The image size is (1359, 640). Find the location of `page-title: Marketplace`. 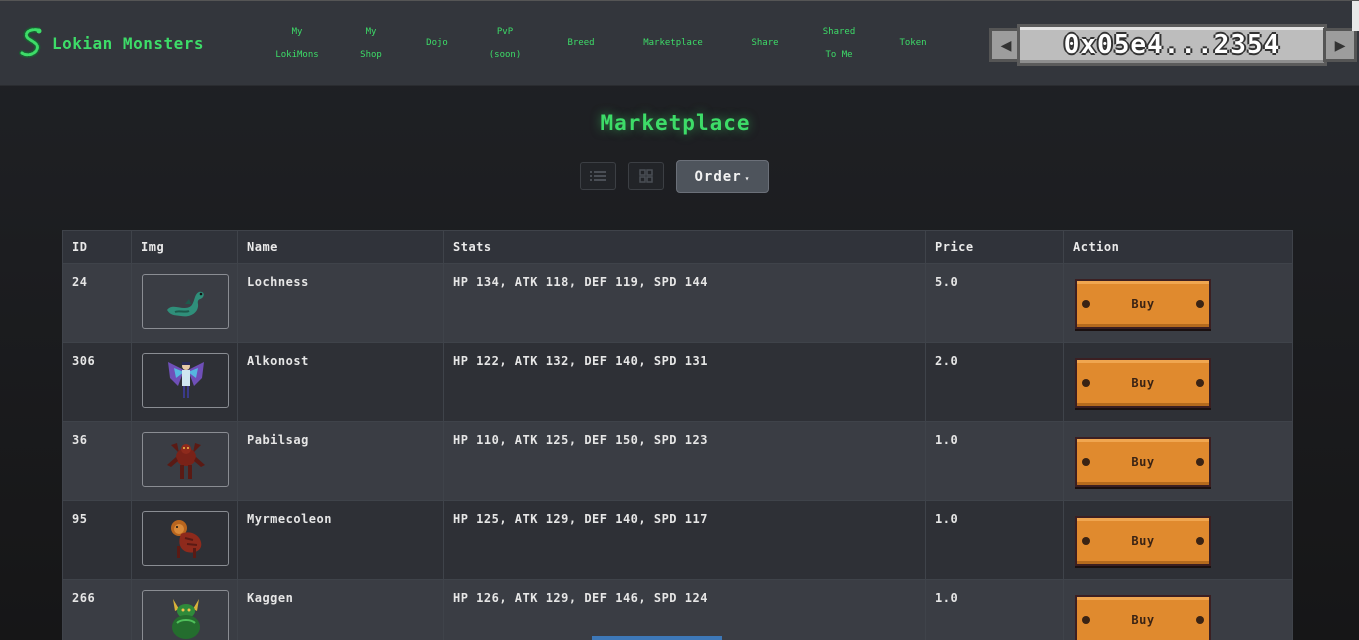

page-title: Marketplace is located at coordinates (675, 123).